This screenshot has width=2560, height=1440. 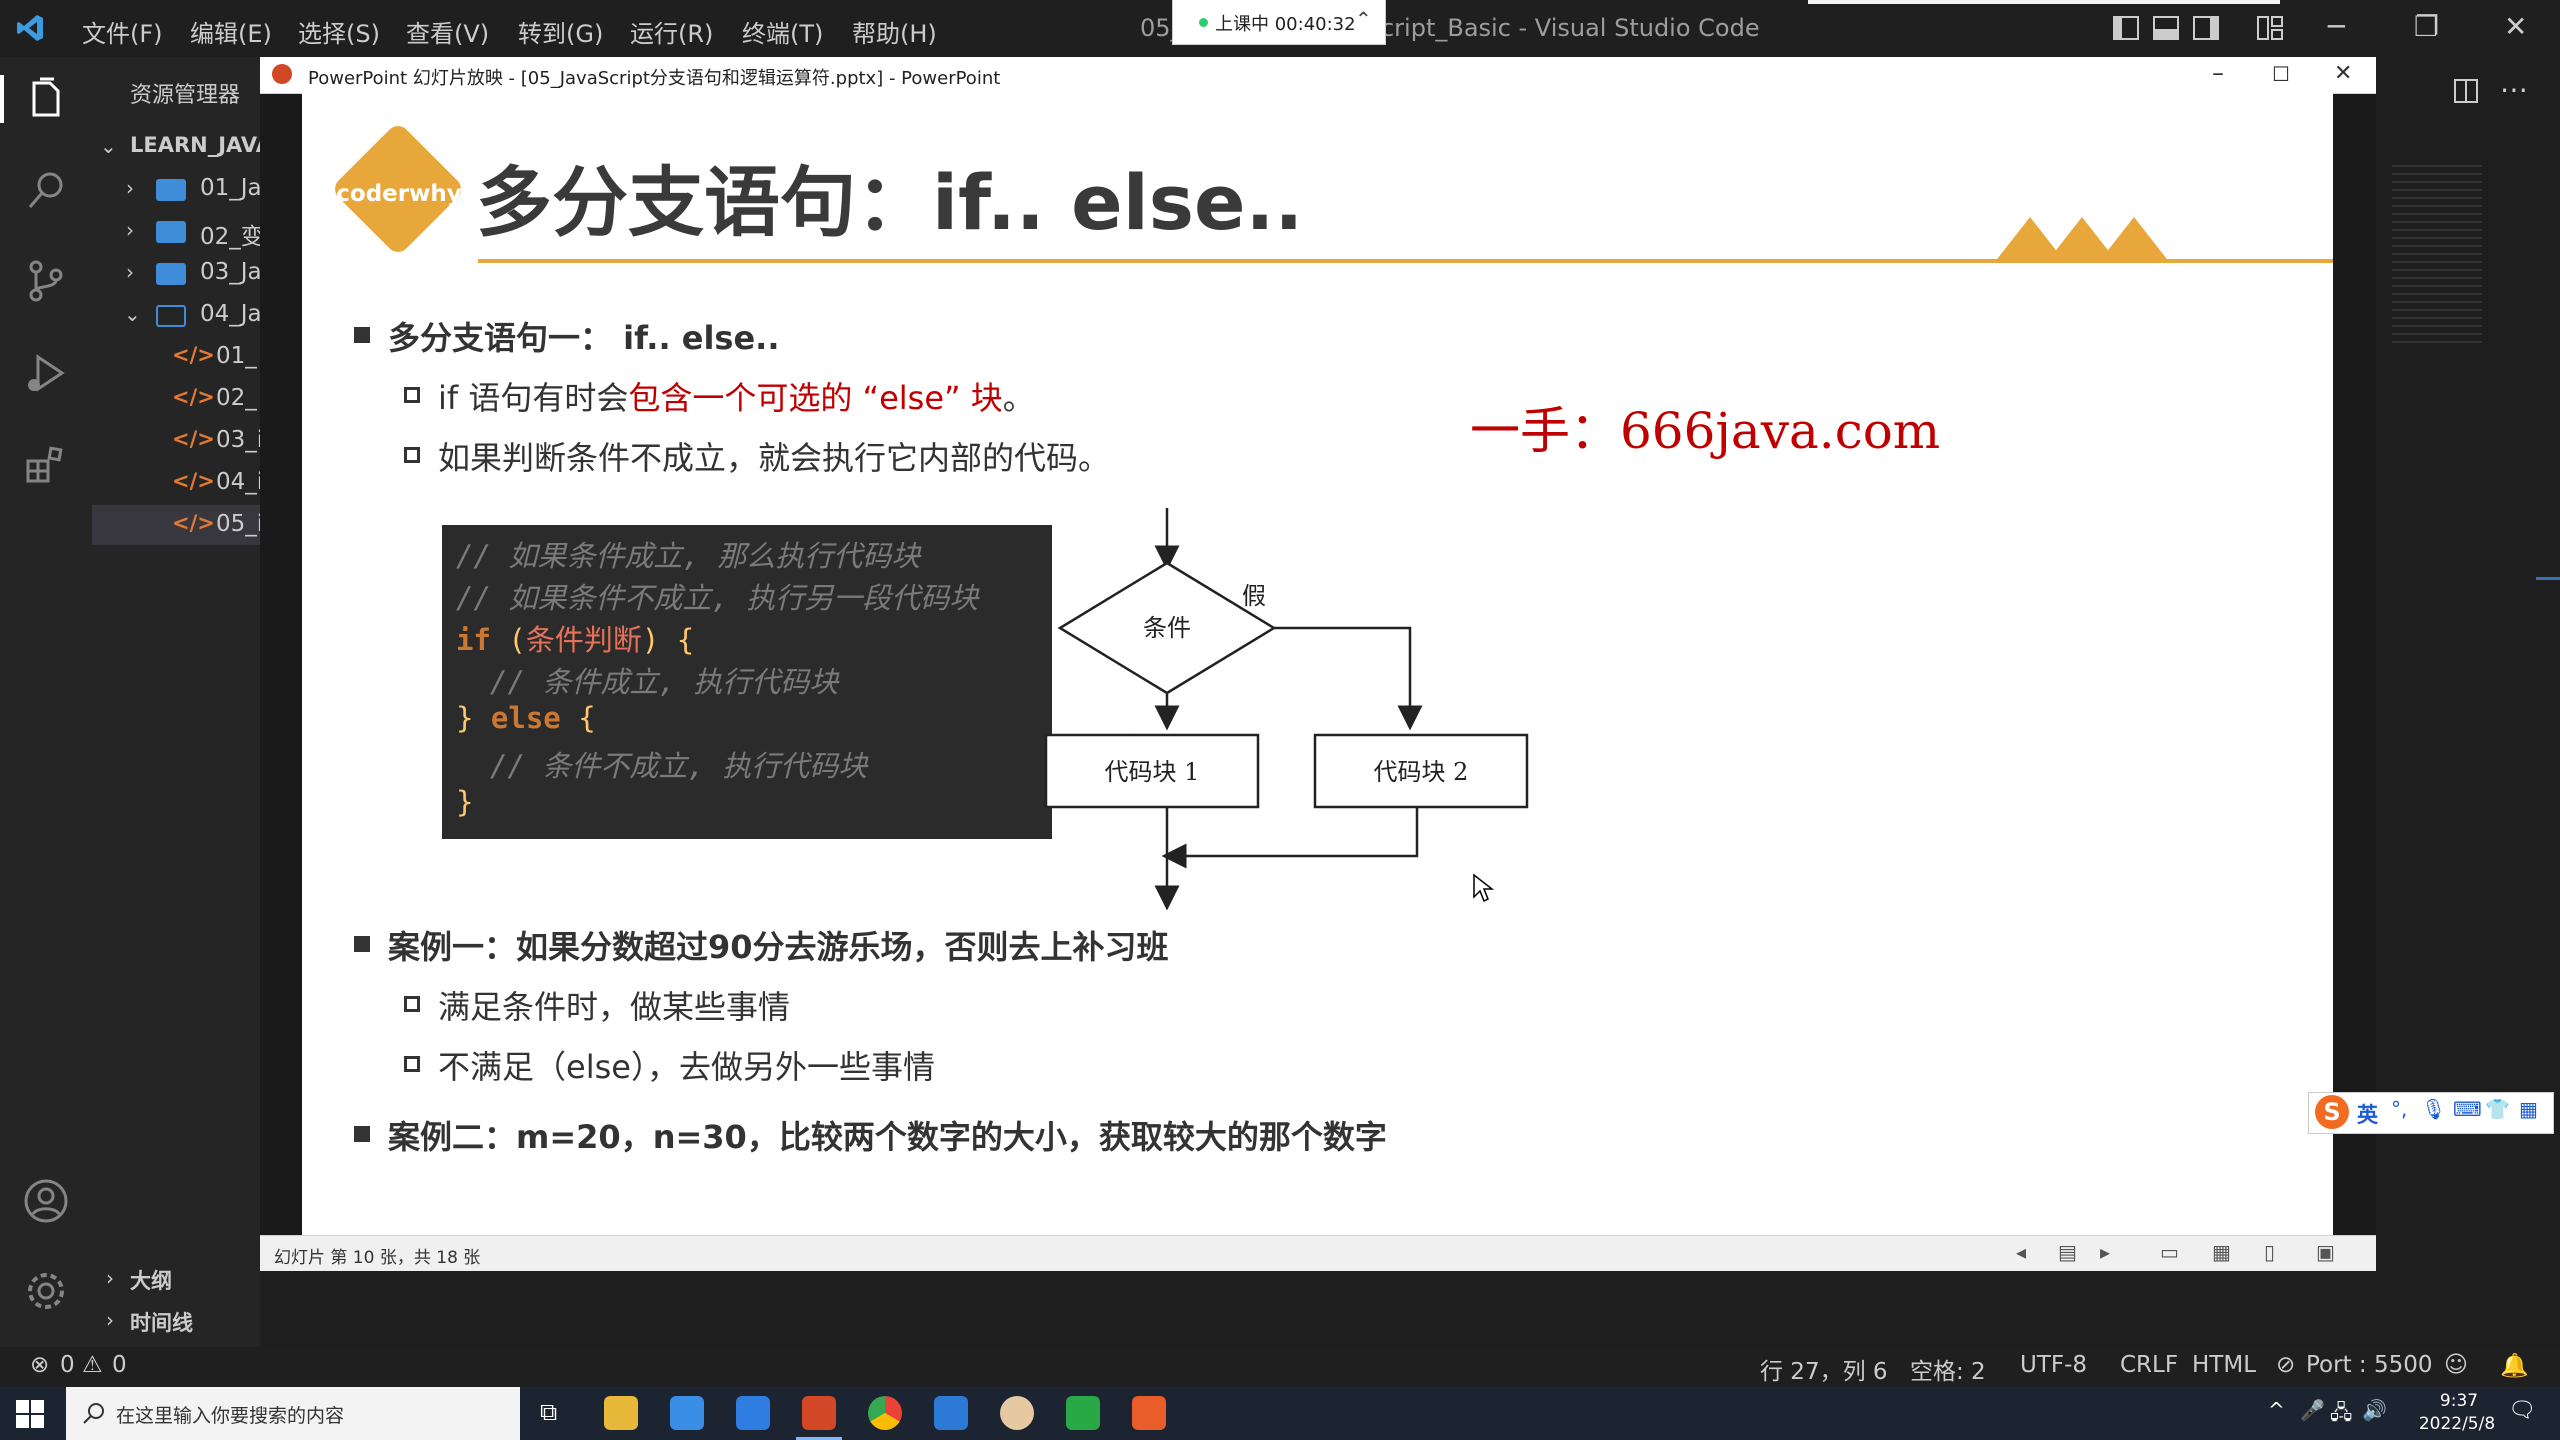 What do you see at coordinates (885, 1413) in the screenshot?
I see `chrome-icon` at bounding box center [885, 1413].